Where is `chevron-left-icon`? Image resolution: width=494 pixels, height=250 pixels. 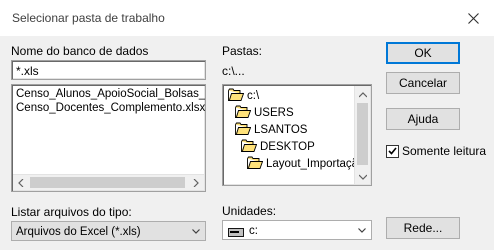
chevron-left-icon is located at coordinates (21, 183).